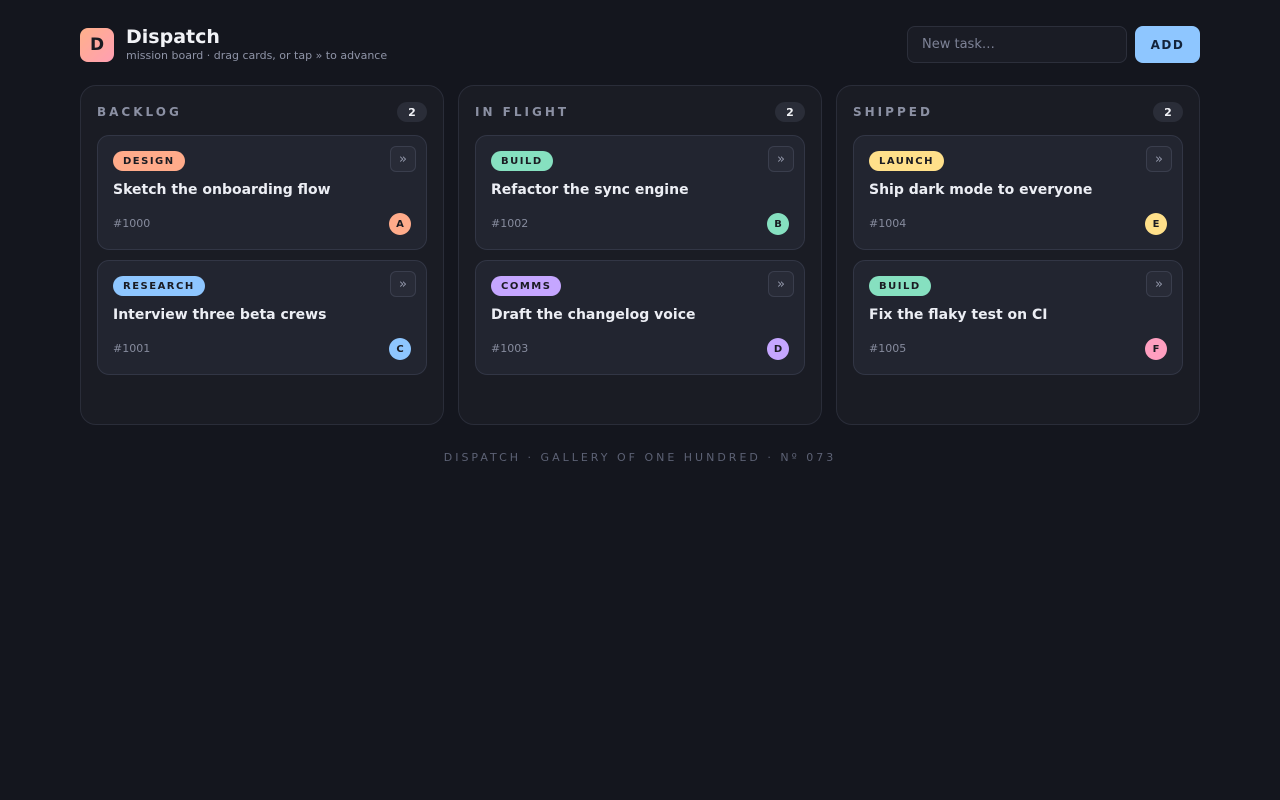  What do you see at coordinates (1156, 224) in the screenshot?
I see `assignee-avatar: E` at bounding box center [1156, 224].